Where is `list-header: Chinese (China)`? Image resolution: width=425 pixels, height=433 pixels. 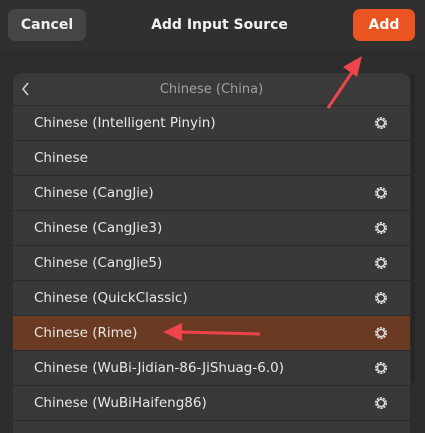
list-header: Chinese (China) is located at coordinates (211, 89).